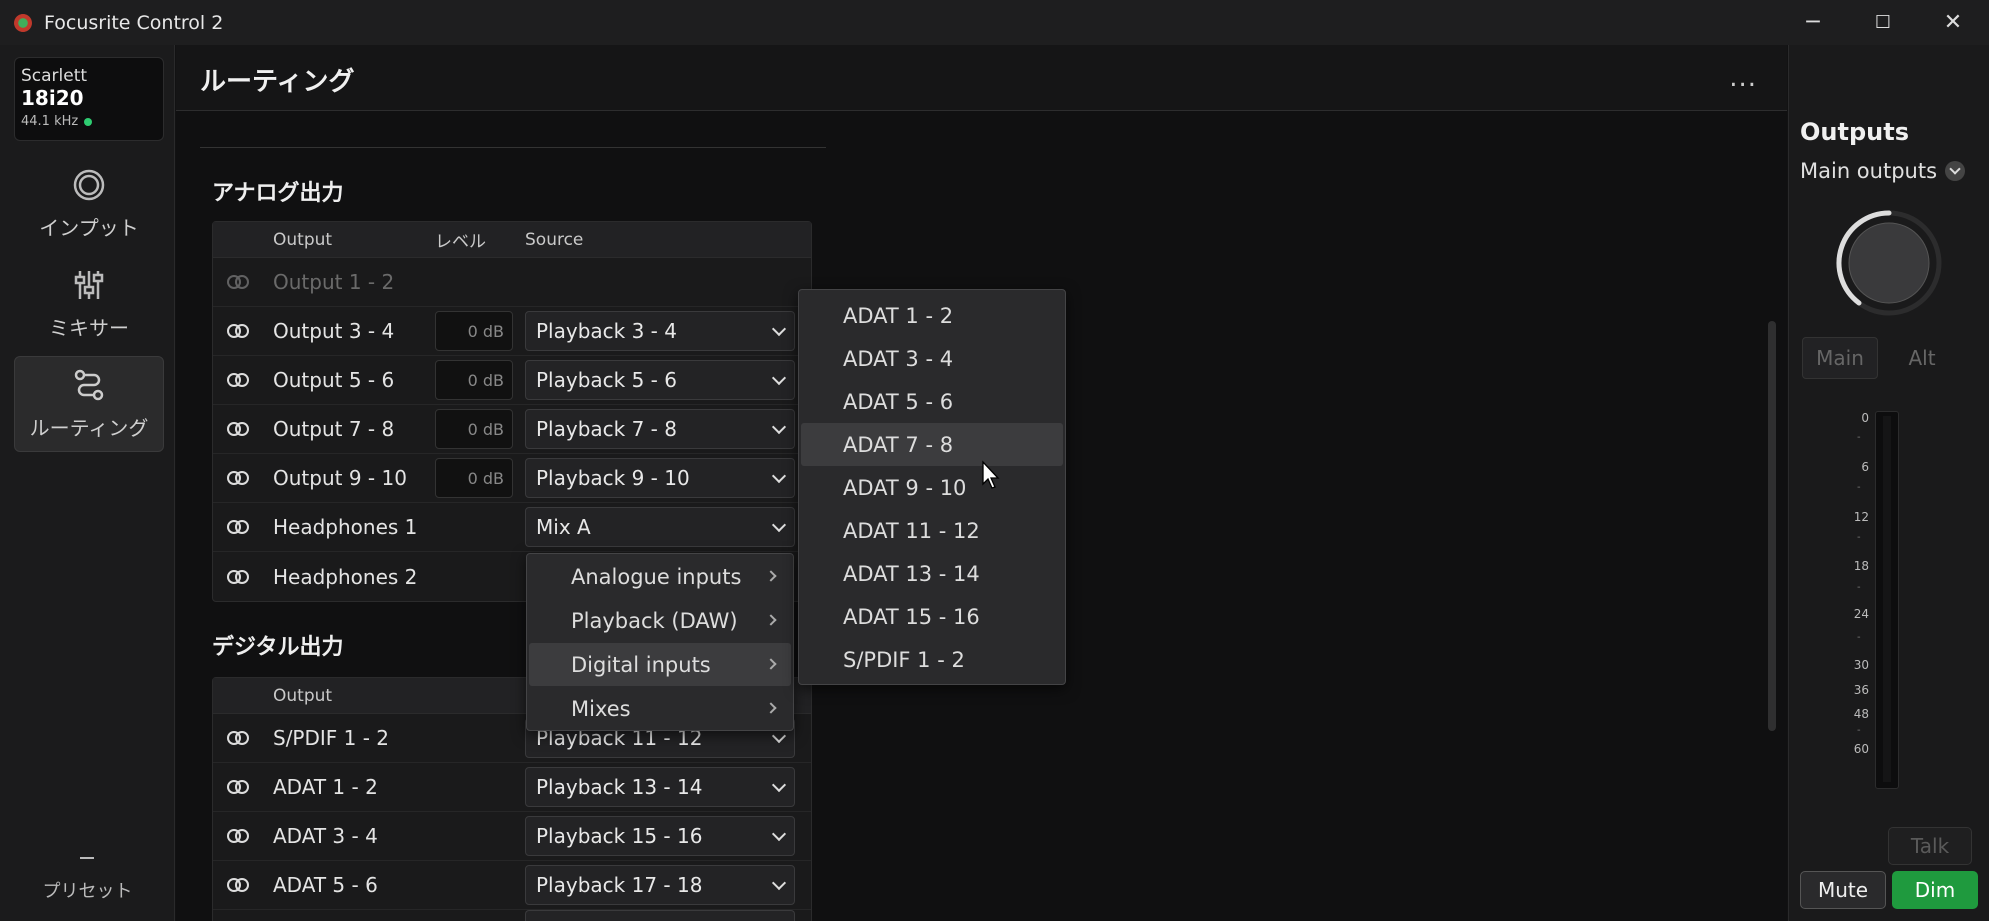  Describe the element at coordinates (660, 708) in the screenshot. I see `menu-item-mixes: Mixes` at that location.